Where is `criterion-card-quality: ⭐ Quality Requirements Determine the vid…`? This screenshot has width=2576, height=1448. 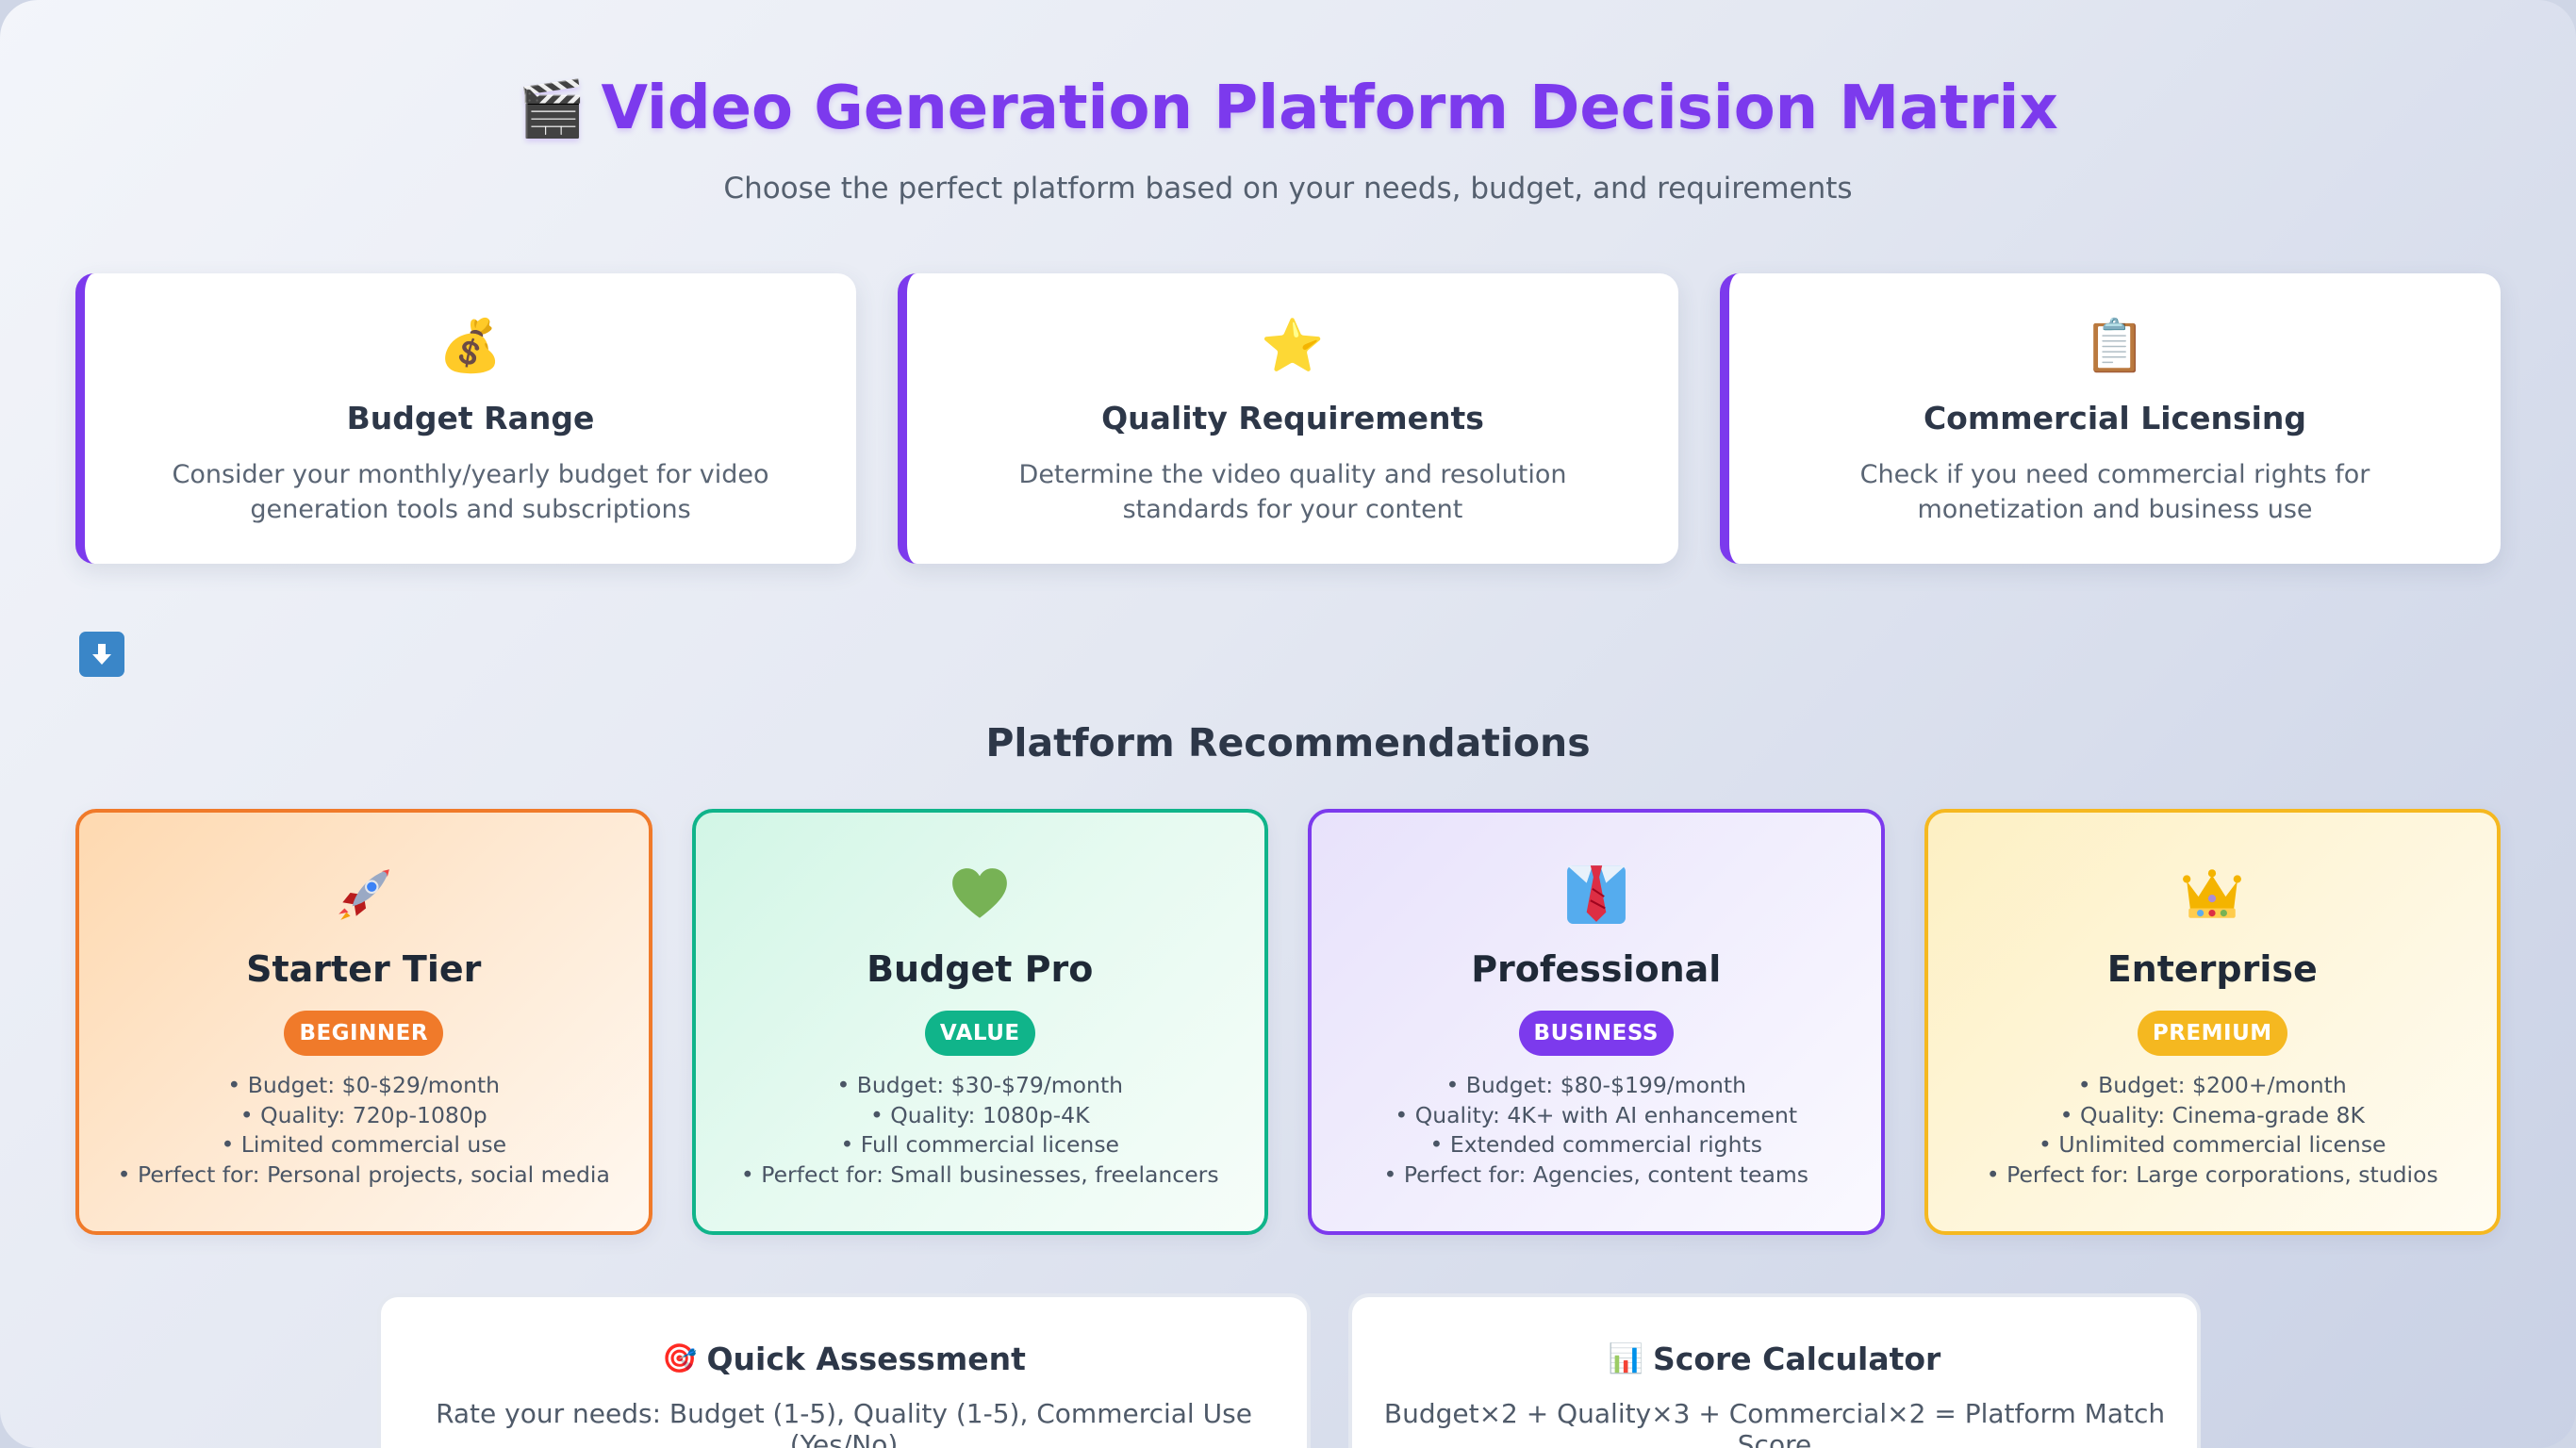
criterion-card-quality: ⭐ Quality Requirements Determine the vid… is located at coordinates (1288, 418).